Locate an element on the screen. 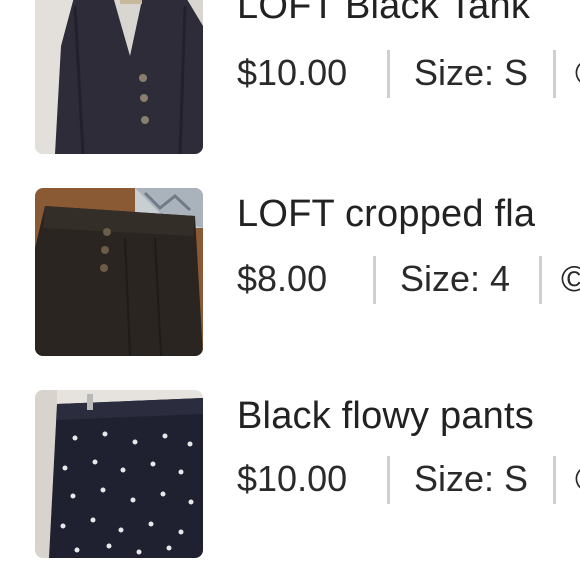 Image resolution: width=580 pixels, height=580 pixels. listing-size: Size: 4 is located at coordinates (455, 278).